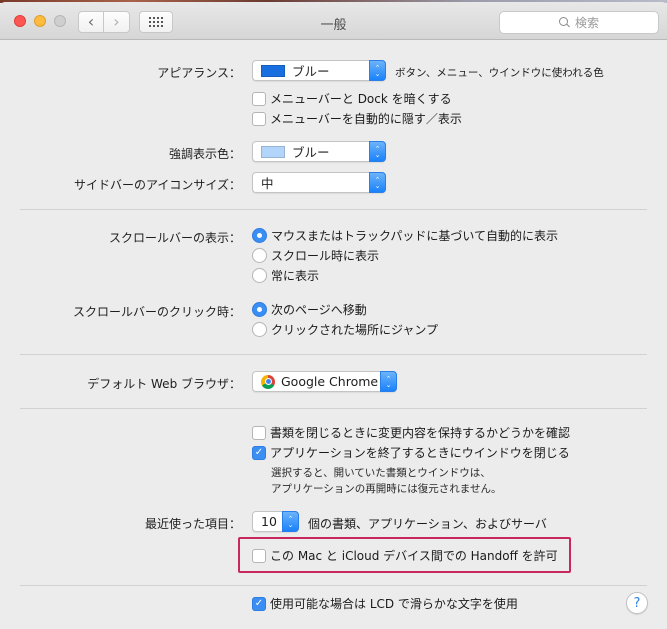 The height and width of the screenshot is (629, 667). What do you see at coordinates (199, 73) in the screenshot?
I see `appearance-label: アピアランス：` at bounding box center [199, 73].